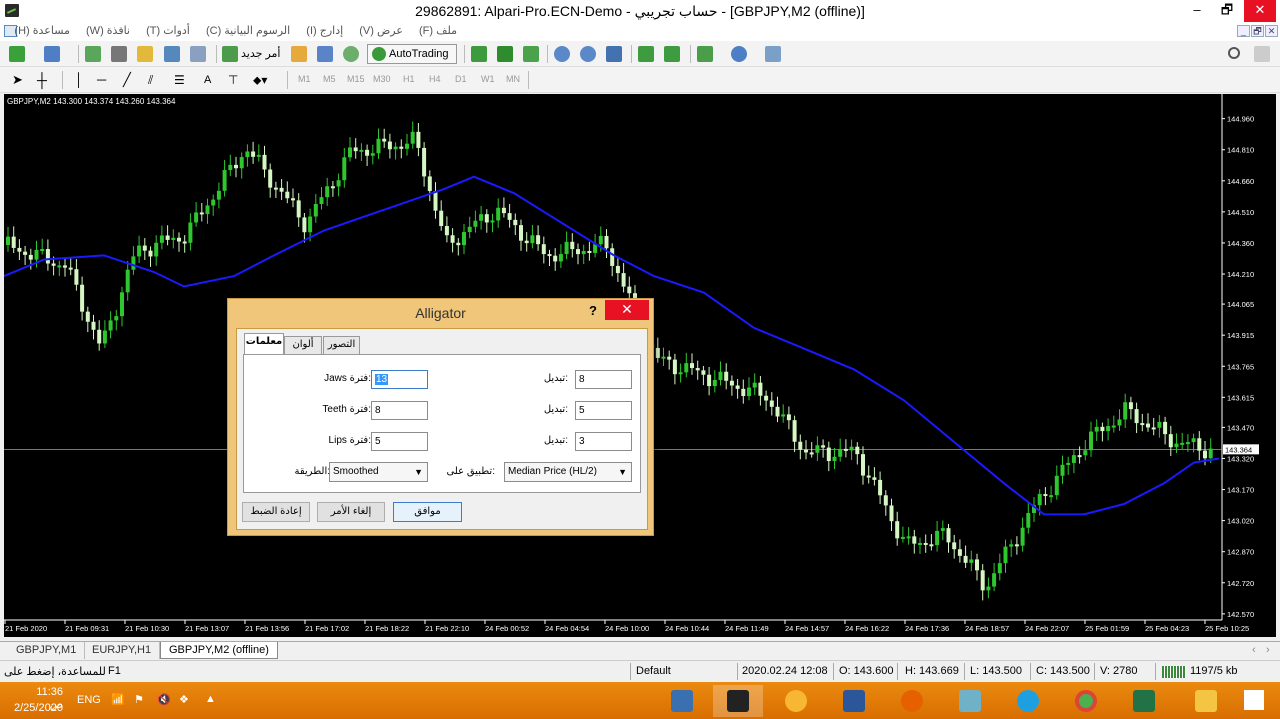 This screenshot has width=1280, height=719. Describe the element at coordinates (17, 54) in the screenshot. I see `new-chart-icon` at that location.